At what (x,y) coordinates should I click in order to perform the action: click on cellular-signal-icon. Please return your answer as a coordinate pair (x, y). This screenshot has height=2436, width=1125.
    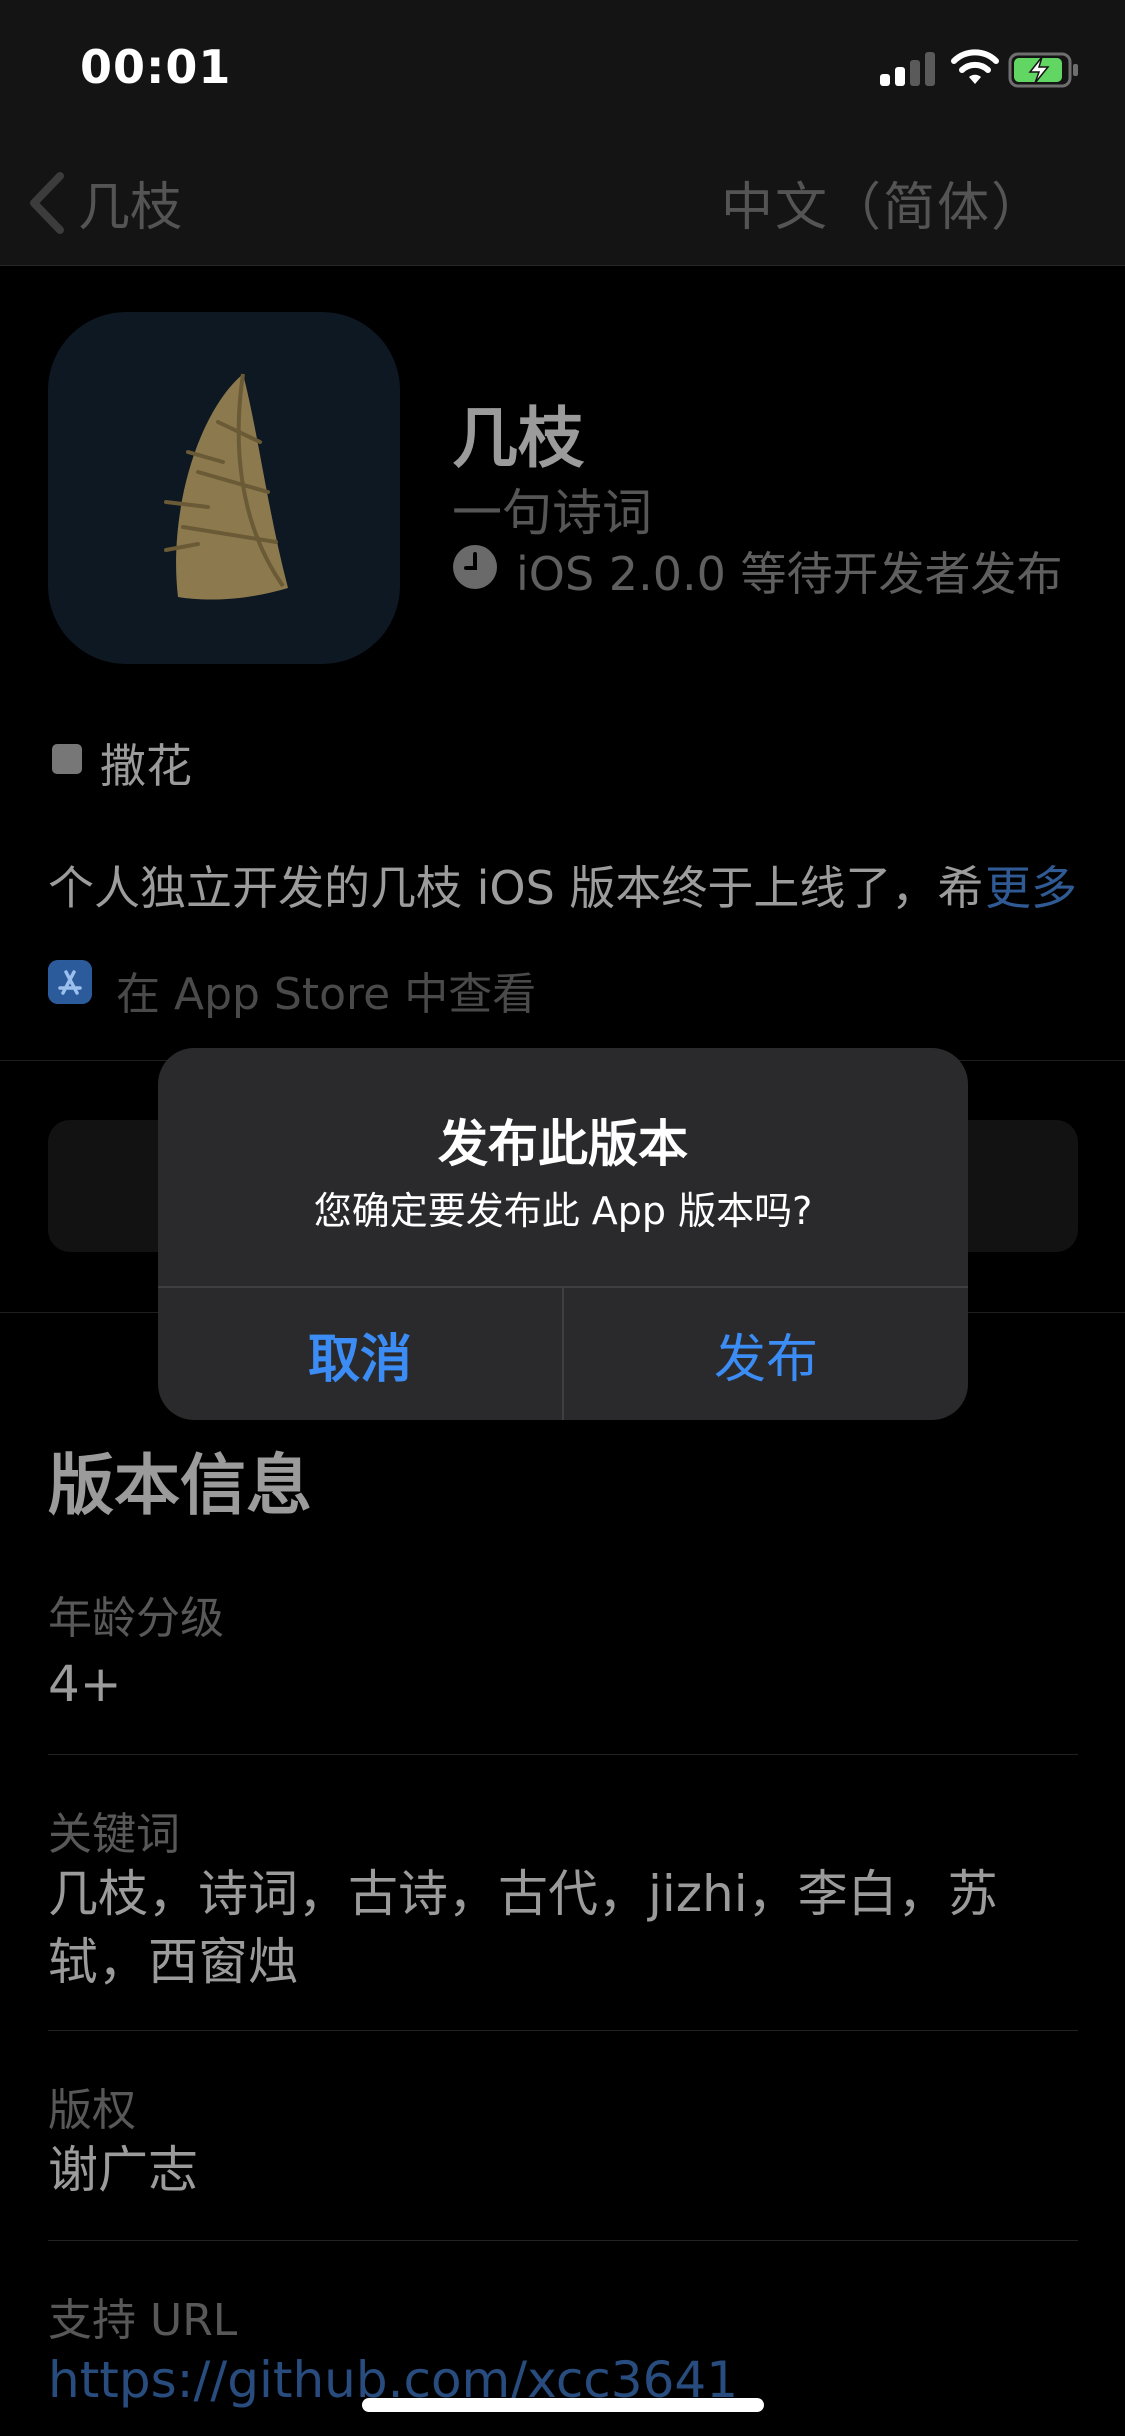
    Looking at the image, I should click on (908, 69).